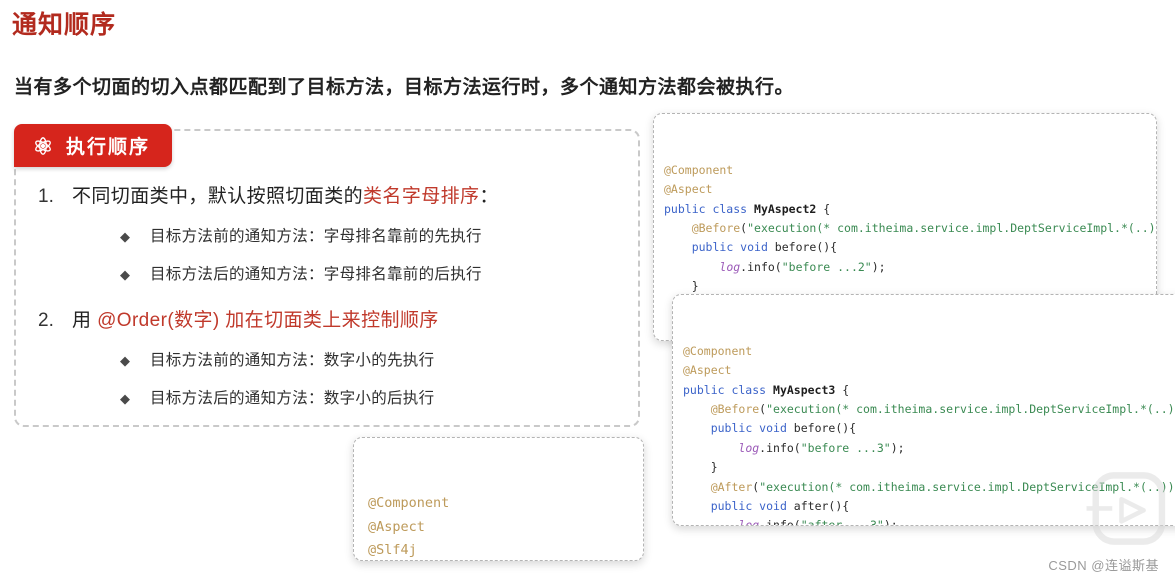 The image size is (1175, 580). Describe the element at coordinates (826, 266) in the screenshot. I see `code-token: "before ...2"` at that location.